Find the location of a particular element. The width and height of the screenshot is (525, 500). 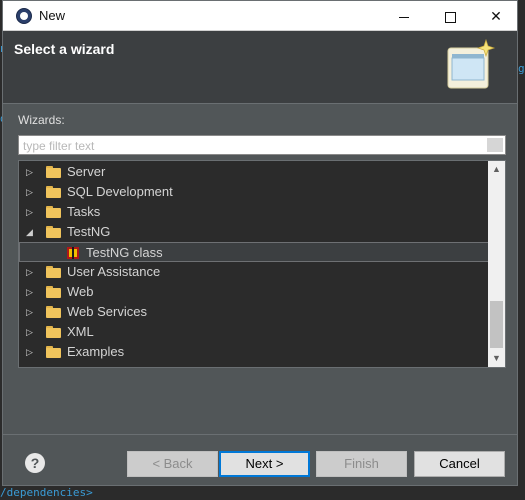

header-separator is located at coordinates (260, 103).